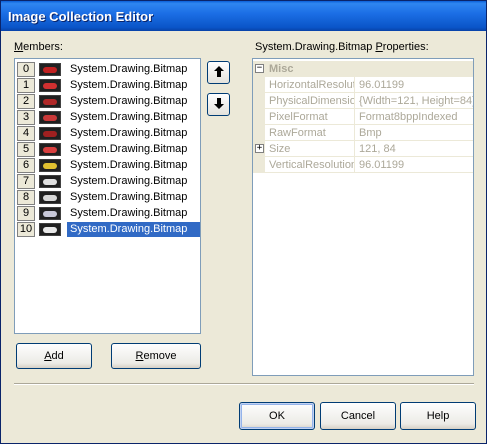  I want to click on member-index: 7, so click(26, 181).